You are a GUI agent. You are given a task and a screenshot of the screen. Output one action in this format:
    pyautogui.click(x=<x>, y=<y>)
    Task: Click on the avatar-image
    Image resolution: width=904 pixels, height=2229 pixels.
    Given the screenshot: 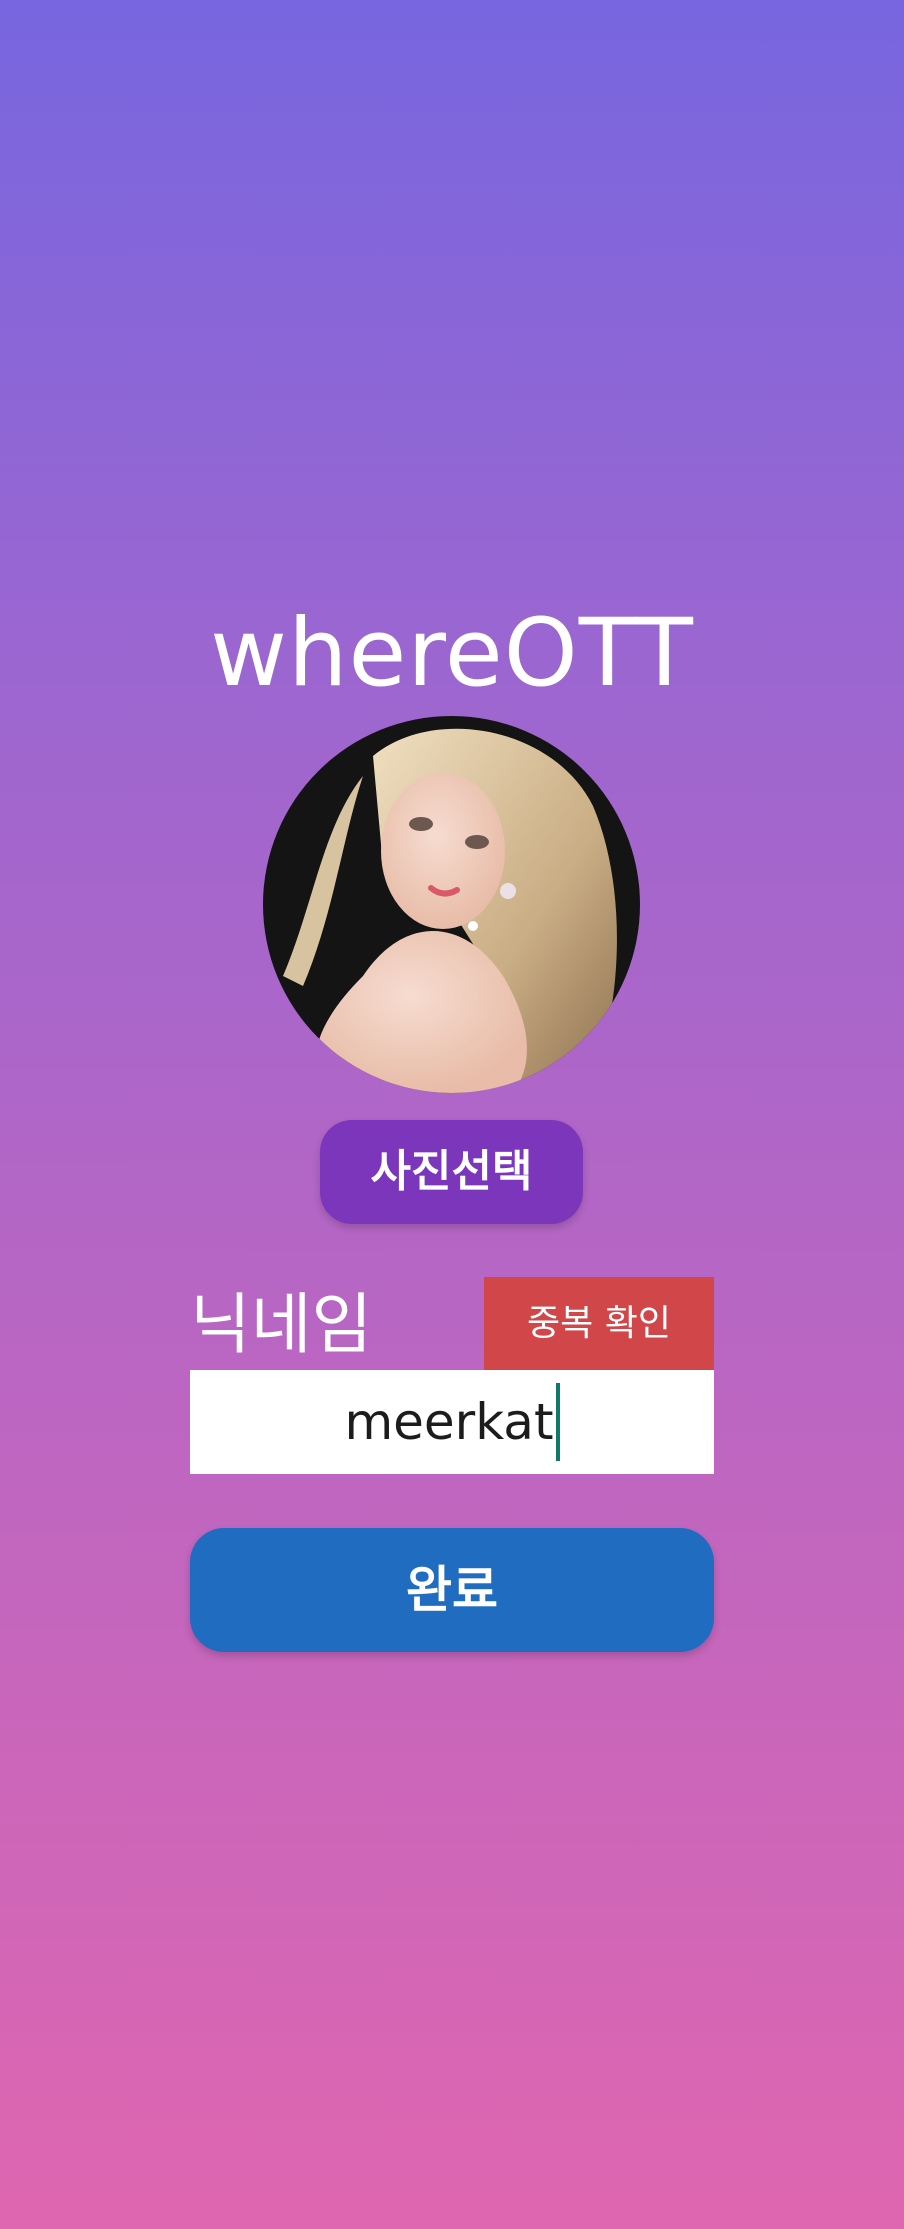 What is the action you would take?
    pyautogui.click(x=451, y=904)
    